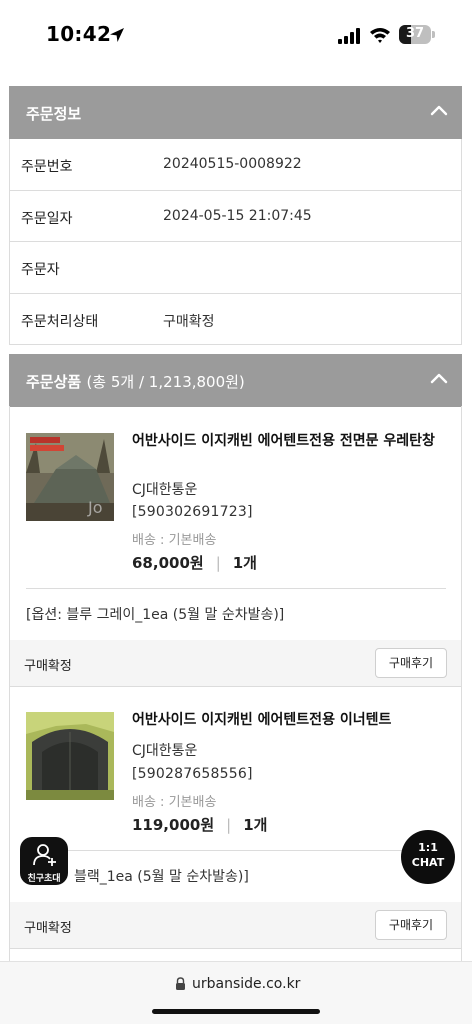 Image resolution: width=472 pixels, height=1024 pixels. I want to click on product-price-qty: 68,000원 | 1개, so click(194, 562).